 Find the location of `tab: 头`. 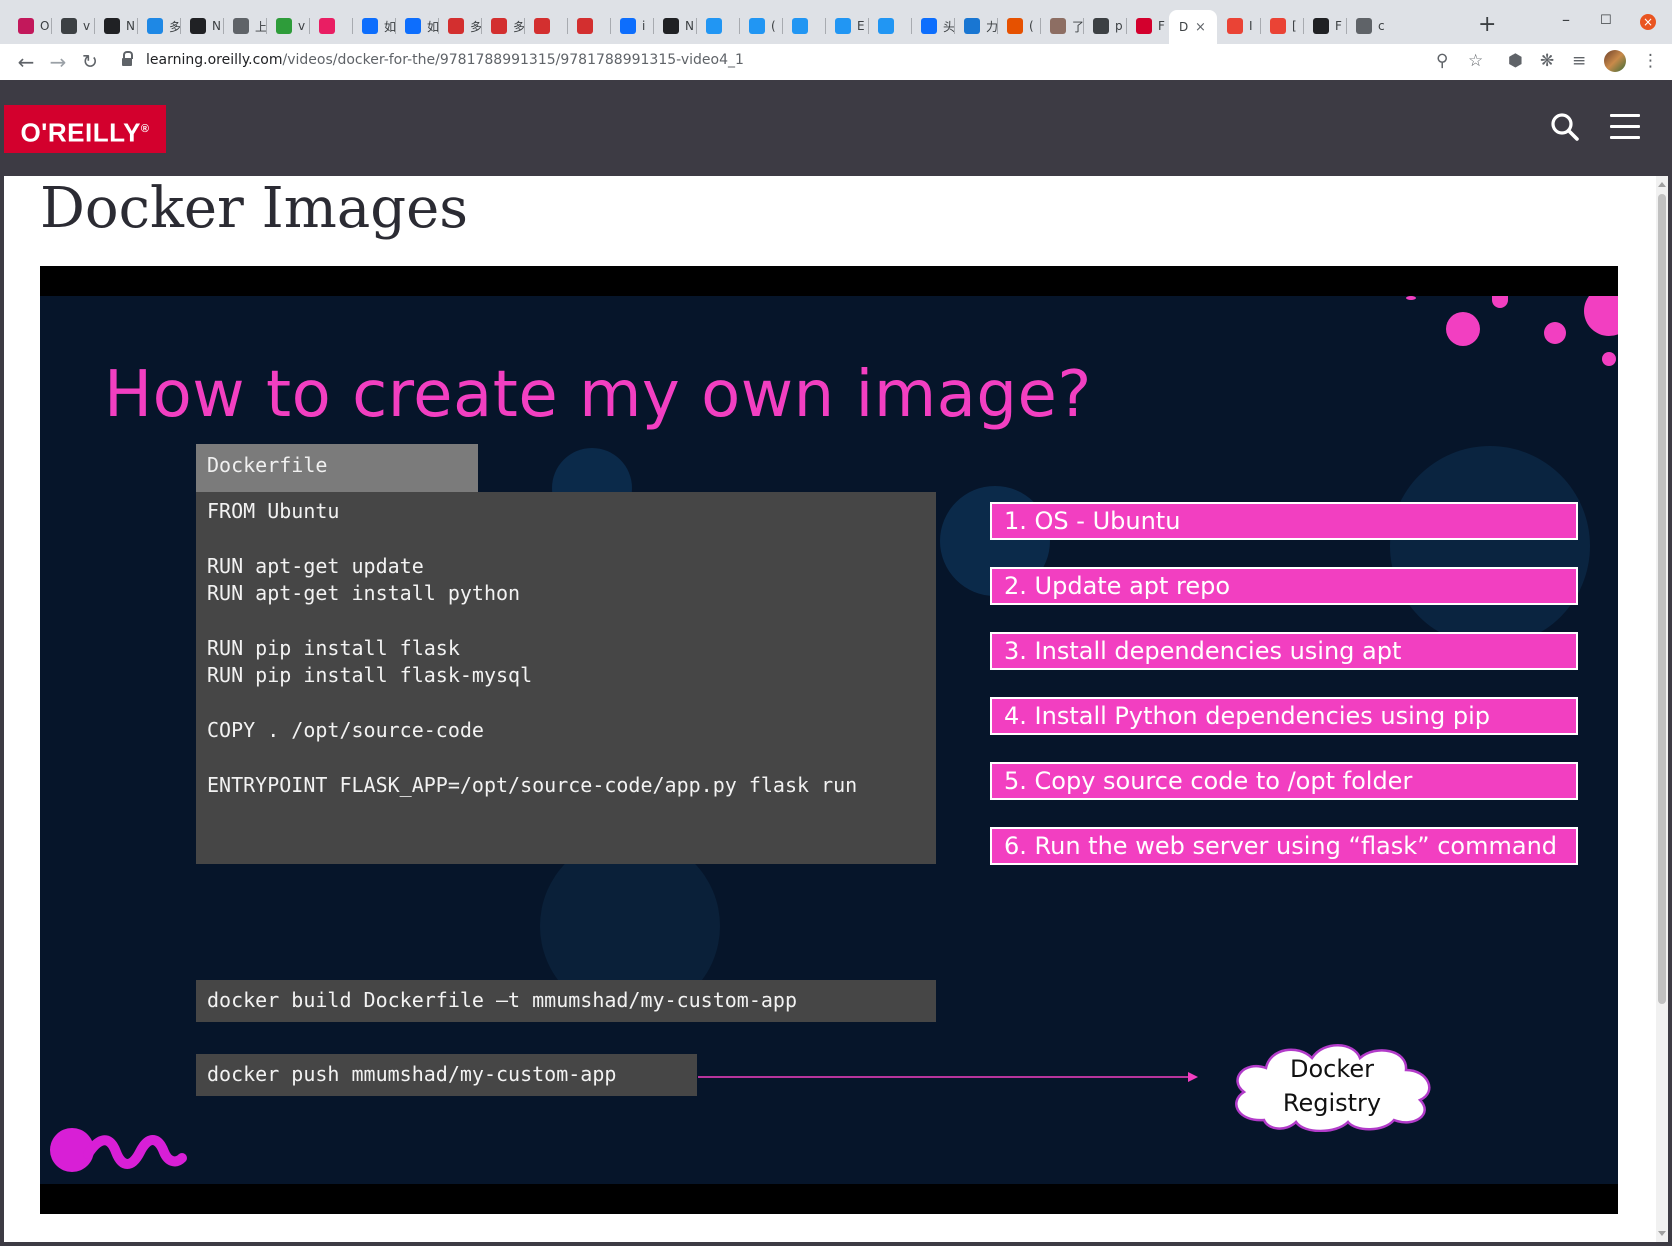

tab: 头 is located at coordinates (932, 26).